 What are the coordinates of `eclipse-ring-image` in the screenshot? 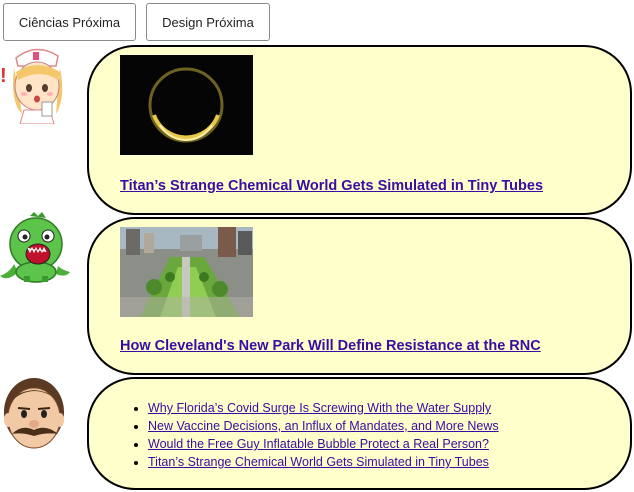 It's located at (186, 105).